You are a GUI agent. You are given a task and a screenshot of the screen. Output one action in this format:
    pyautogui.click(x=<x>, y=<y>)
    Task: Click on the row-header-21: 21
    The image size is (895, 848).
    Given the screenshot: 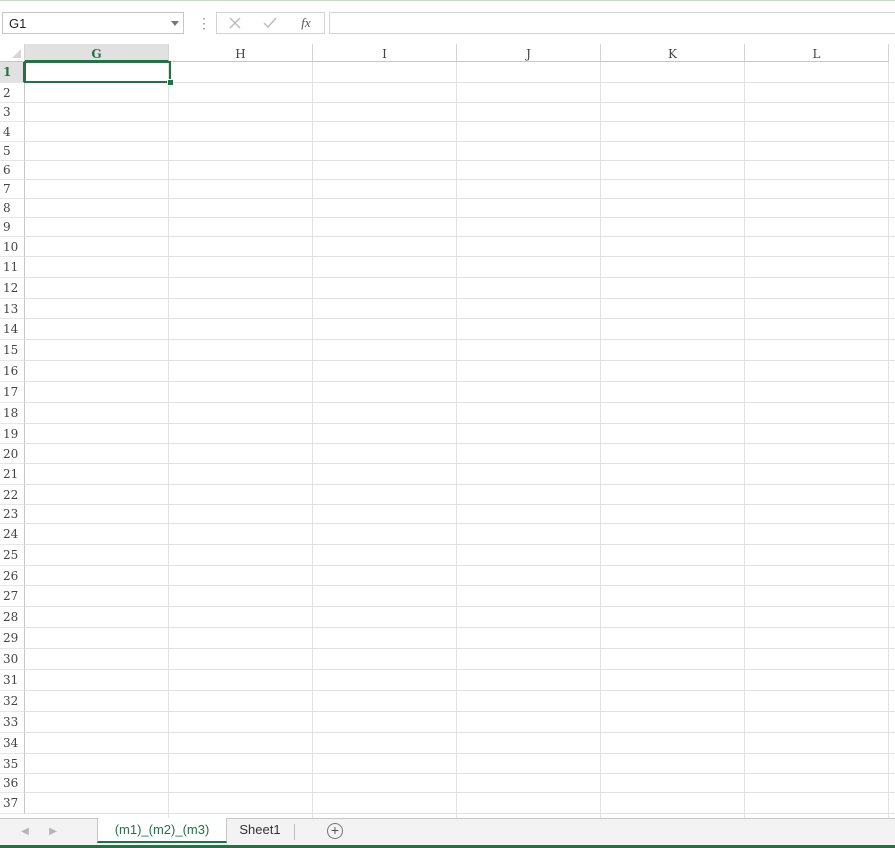 What is the action you would take?
    pyautogui.click(x=12, y=474)
    